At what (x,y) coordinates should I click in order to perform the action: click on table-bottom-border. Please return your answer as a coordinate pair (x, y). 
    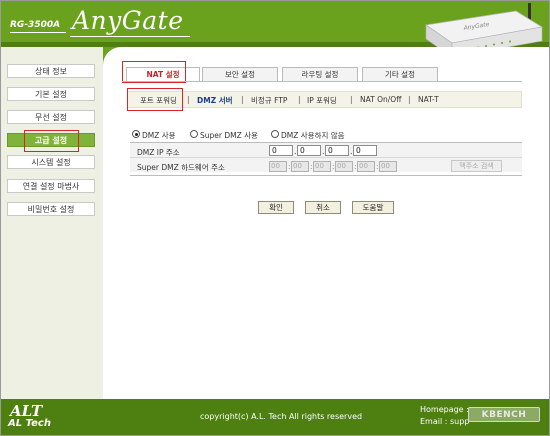
    Looking at the image, I should click on (326, 175).